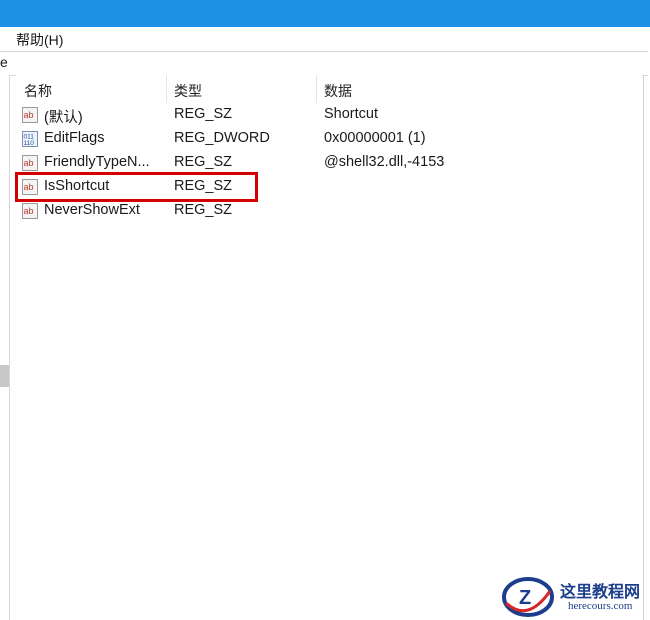  Describe the element at coordinates (325, 39) in the screenshot. I see `menu-bar: 帮助(H)` at that location.